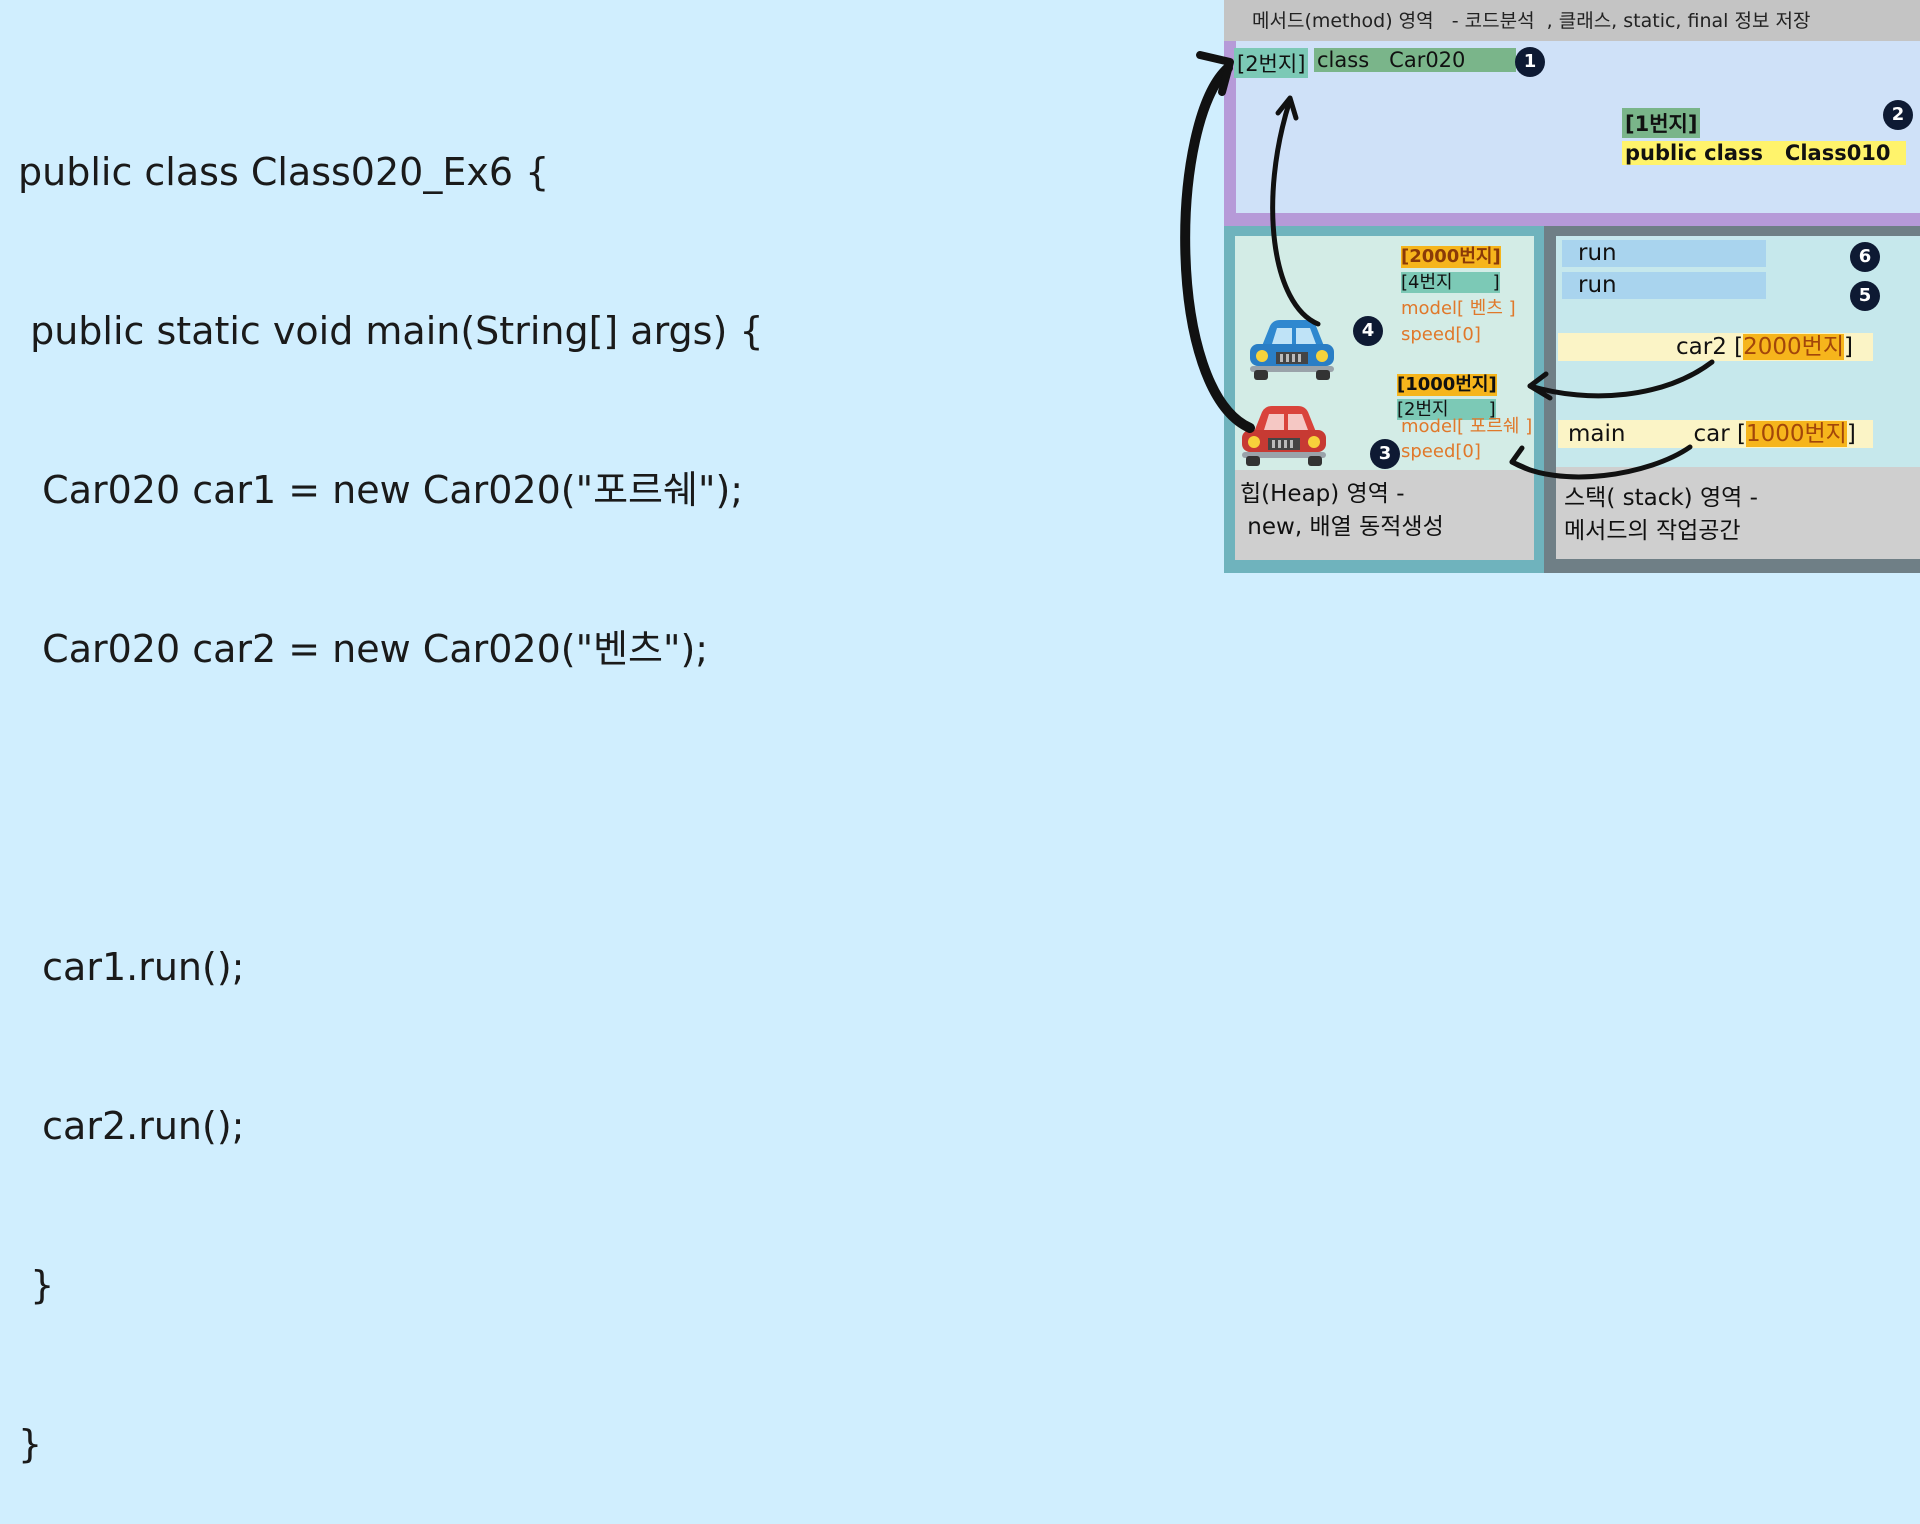 This screenshot has width=1920, height=1524. What do you see at coordinates (1295, 212) in the screenshot?
I see `blue-car-to-class-arrow` at bounding box center [1295, 212].